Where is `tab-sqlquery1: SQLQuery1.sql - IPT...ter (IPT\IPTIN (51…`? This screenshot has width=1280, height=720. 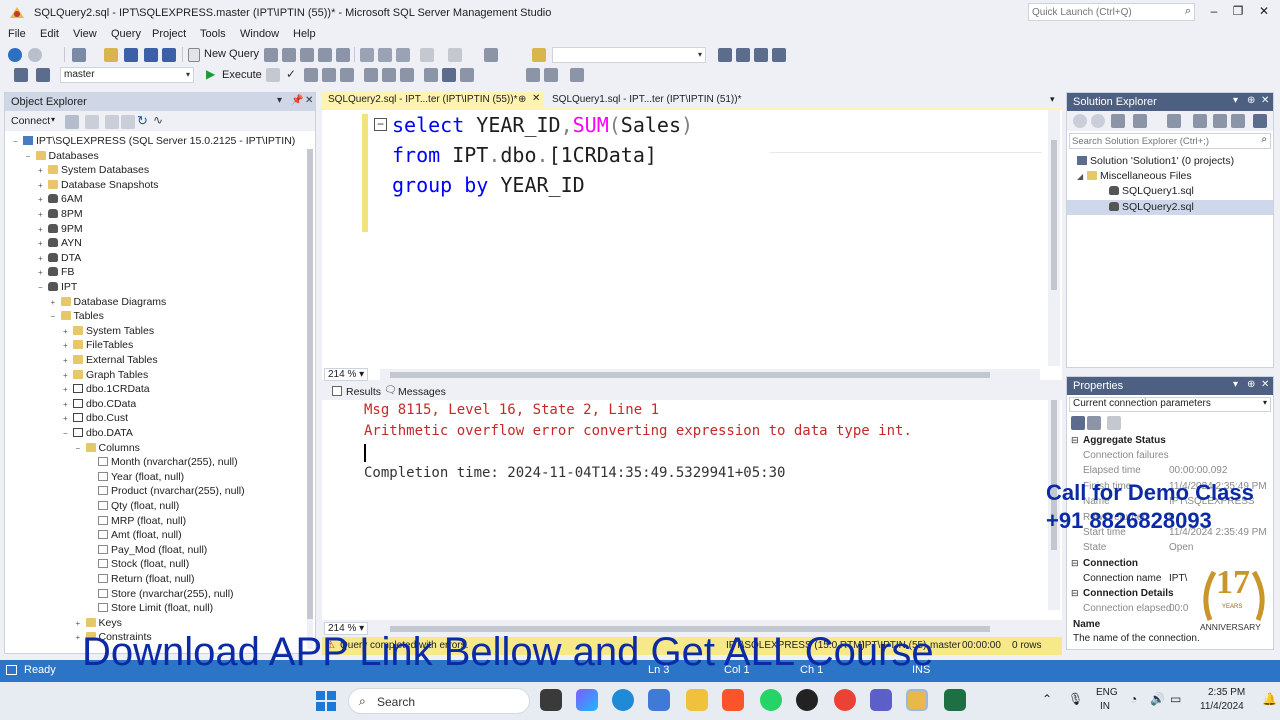 tab-sqlquery1: SQLQuery1.sql - IPT...ter (IPT\IPTIN (51… is located at coordinates (646, 100).